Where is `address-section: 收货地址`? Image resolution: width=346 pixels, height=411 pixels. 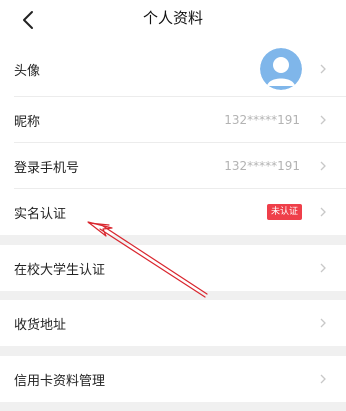
address-section: 收货地址 is located at coordinates (173, 323).